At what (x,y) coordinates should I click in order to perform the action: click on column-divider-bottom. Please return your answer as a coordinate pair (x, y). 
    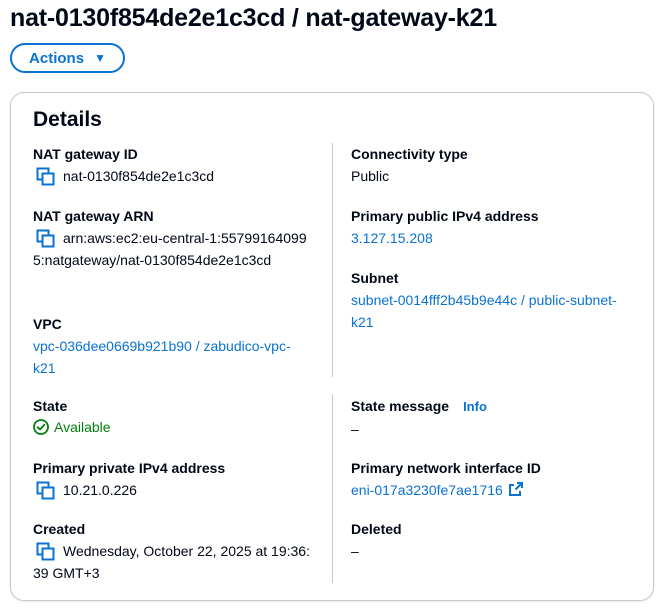
    Looking at the image, I should click on (332, 488).